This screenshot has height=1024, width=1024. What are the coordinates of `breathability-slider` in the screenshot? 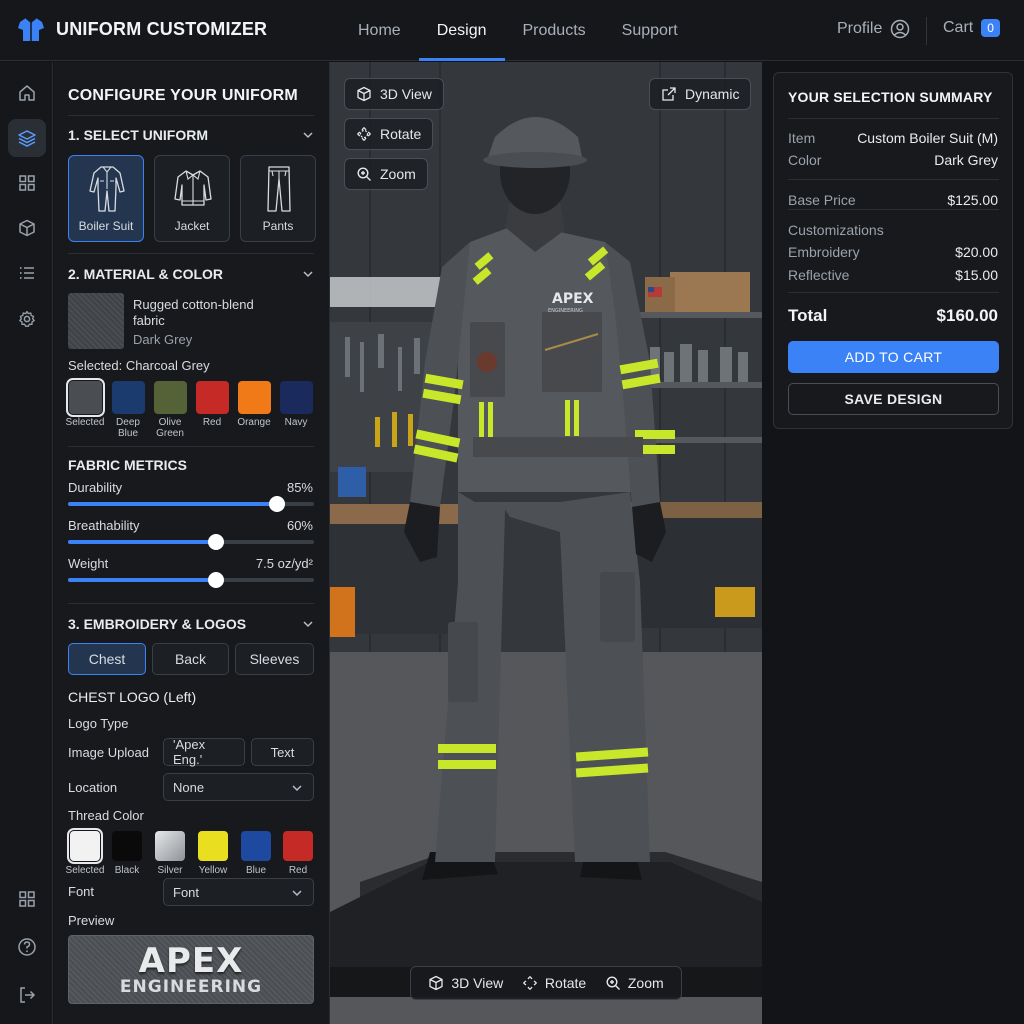 It's located at (191, 542).